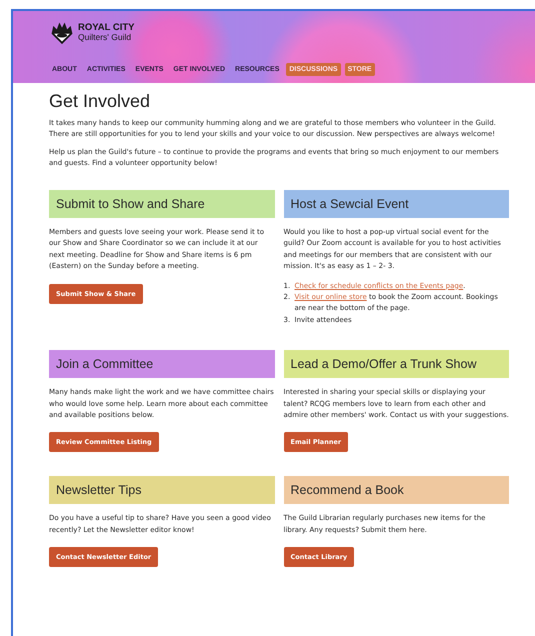  What do you see at coordinates (106, 36) in the screenshot?
I see `site-subtitle: Quilters' Guild` at bounding box center [106, 36].